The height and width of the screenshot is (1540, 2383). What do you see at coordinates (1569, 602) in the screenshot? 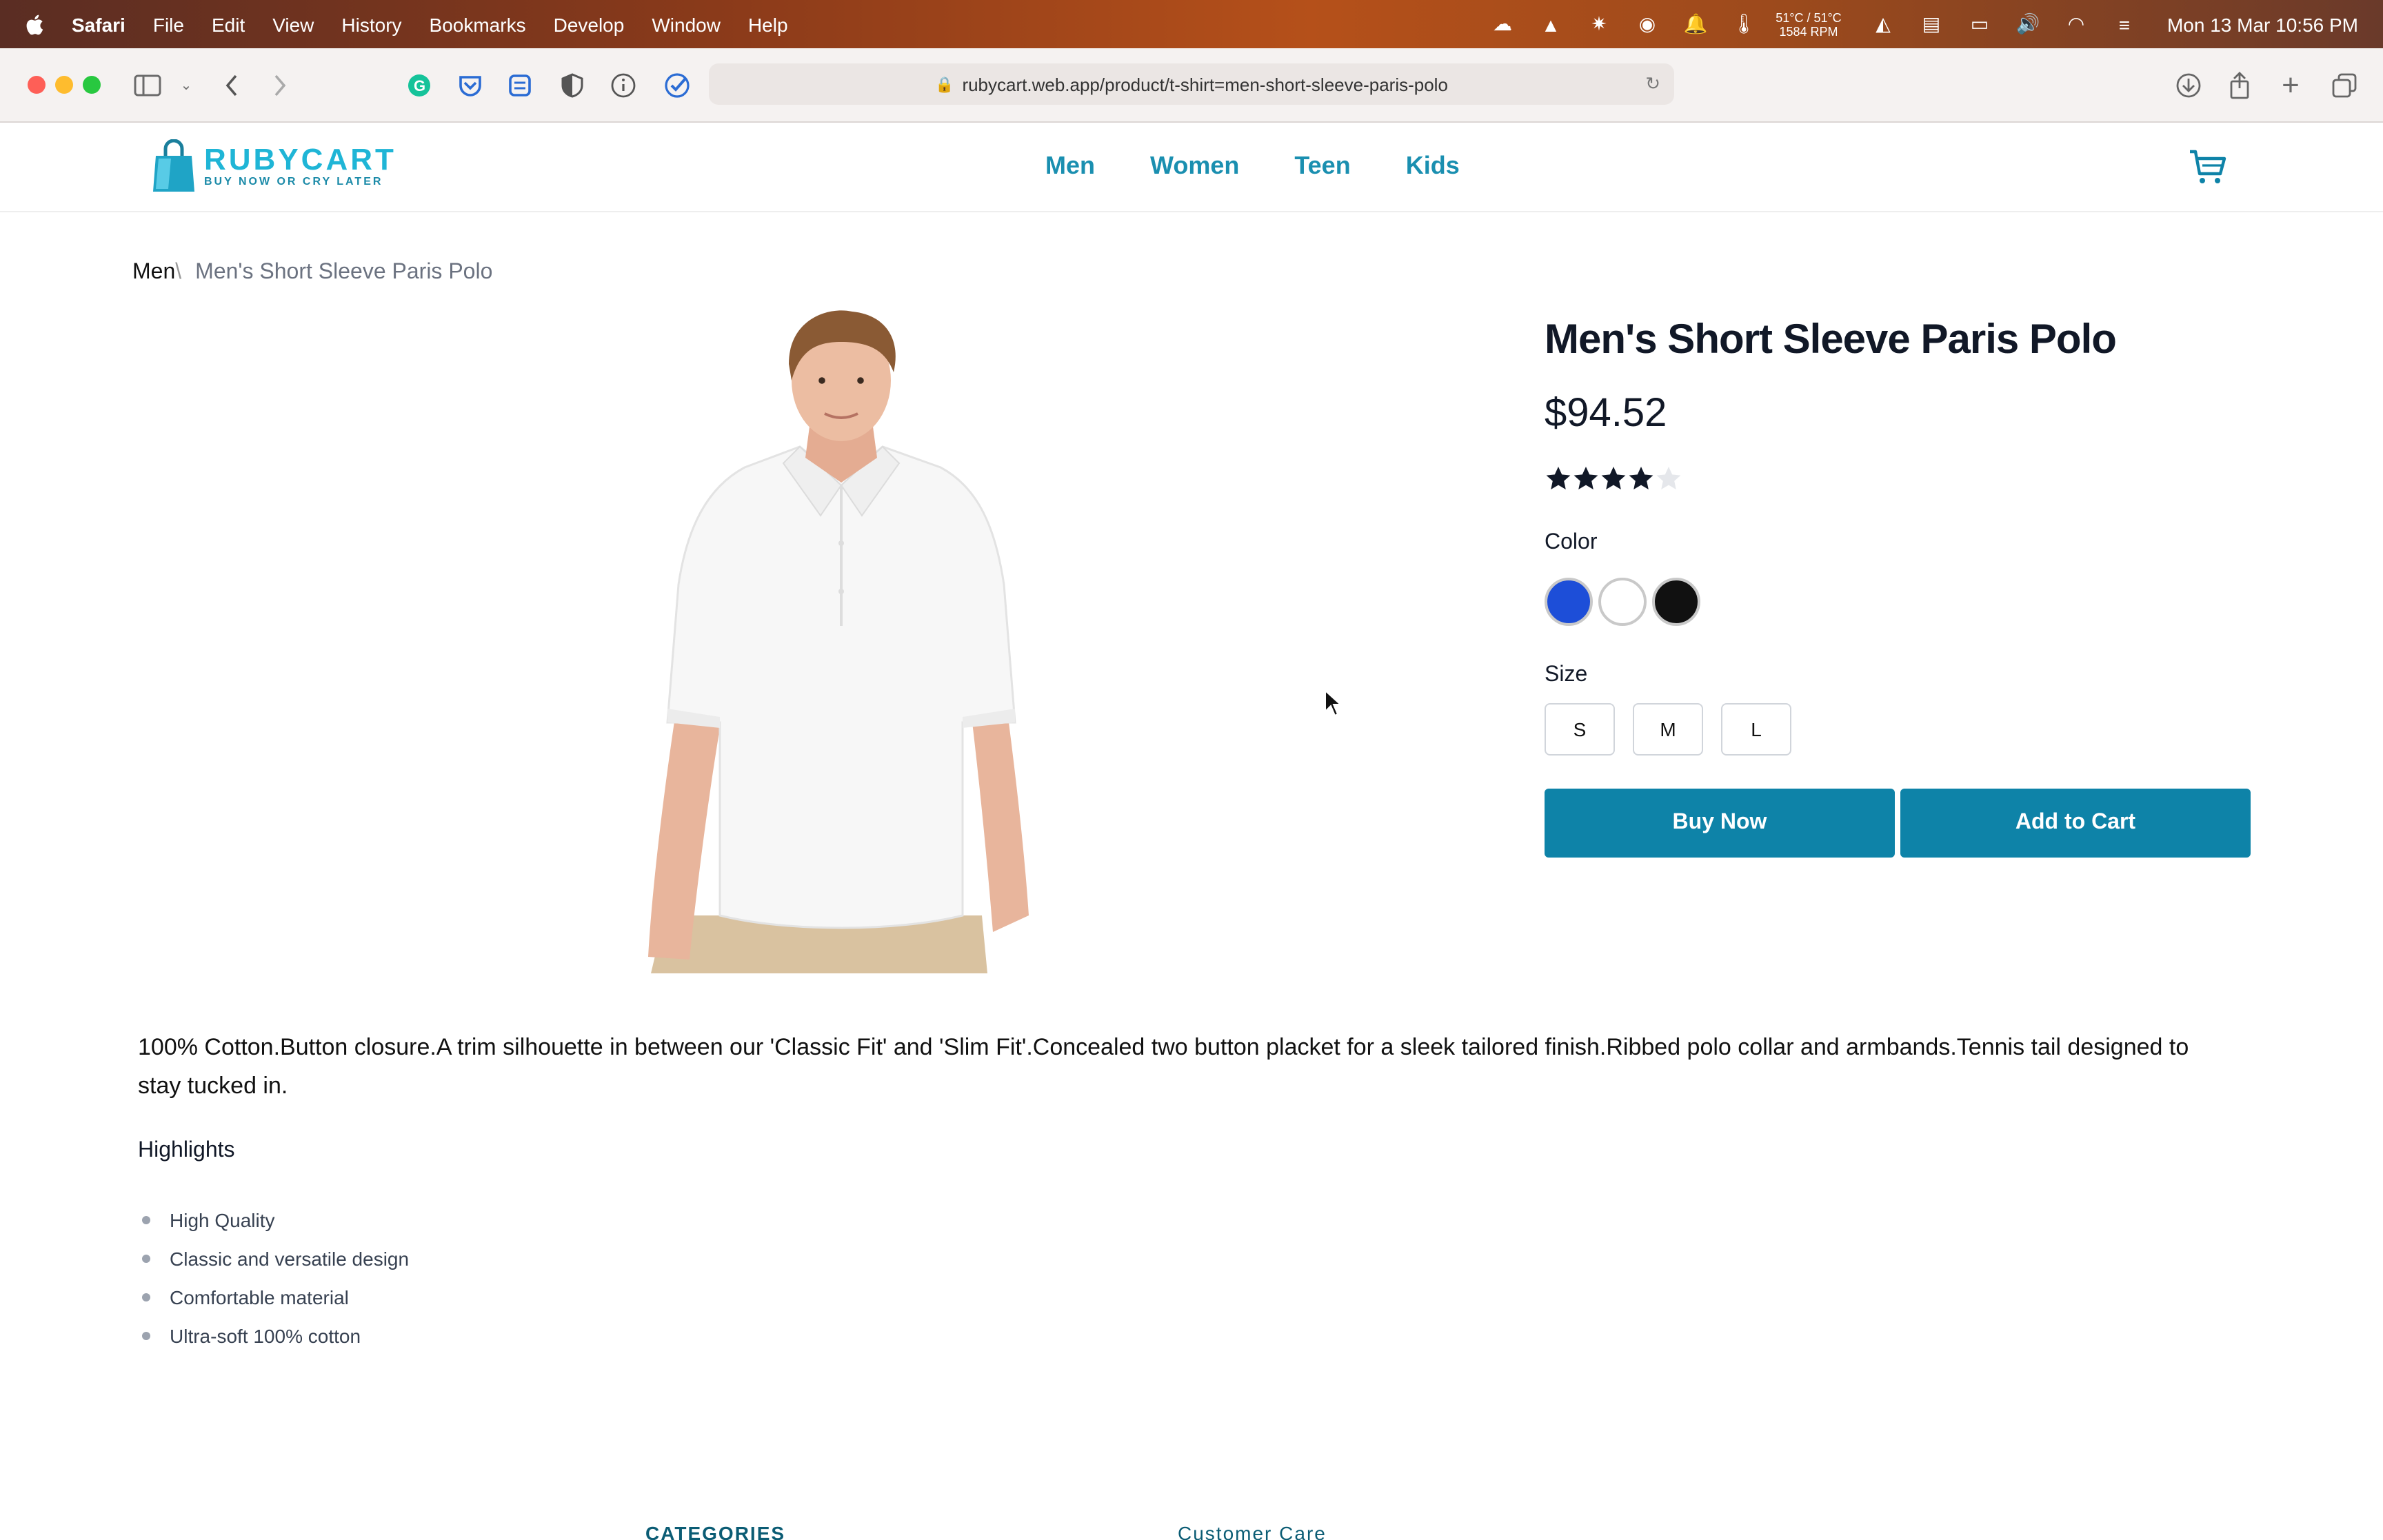
I see `color-swatch-blue` at bounding box center [1569, 602].